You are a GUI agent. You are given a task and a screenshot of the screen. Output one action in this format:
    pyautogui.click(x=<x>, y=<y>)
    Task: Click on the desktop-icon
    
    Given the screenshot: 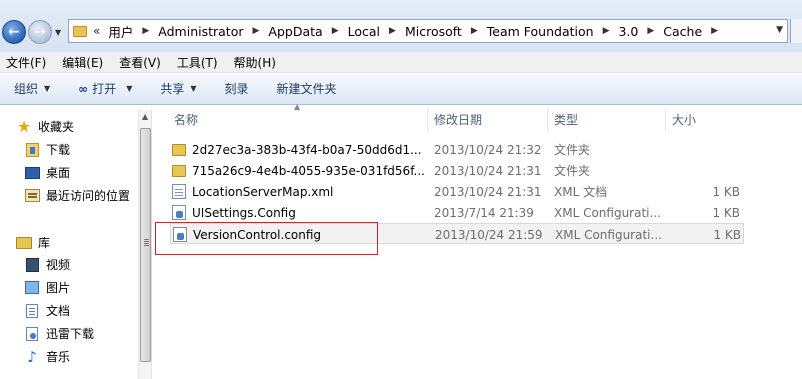 What is the action you would take?
    pyautogui.click(x=32, y=172)
    